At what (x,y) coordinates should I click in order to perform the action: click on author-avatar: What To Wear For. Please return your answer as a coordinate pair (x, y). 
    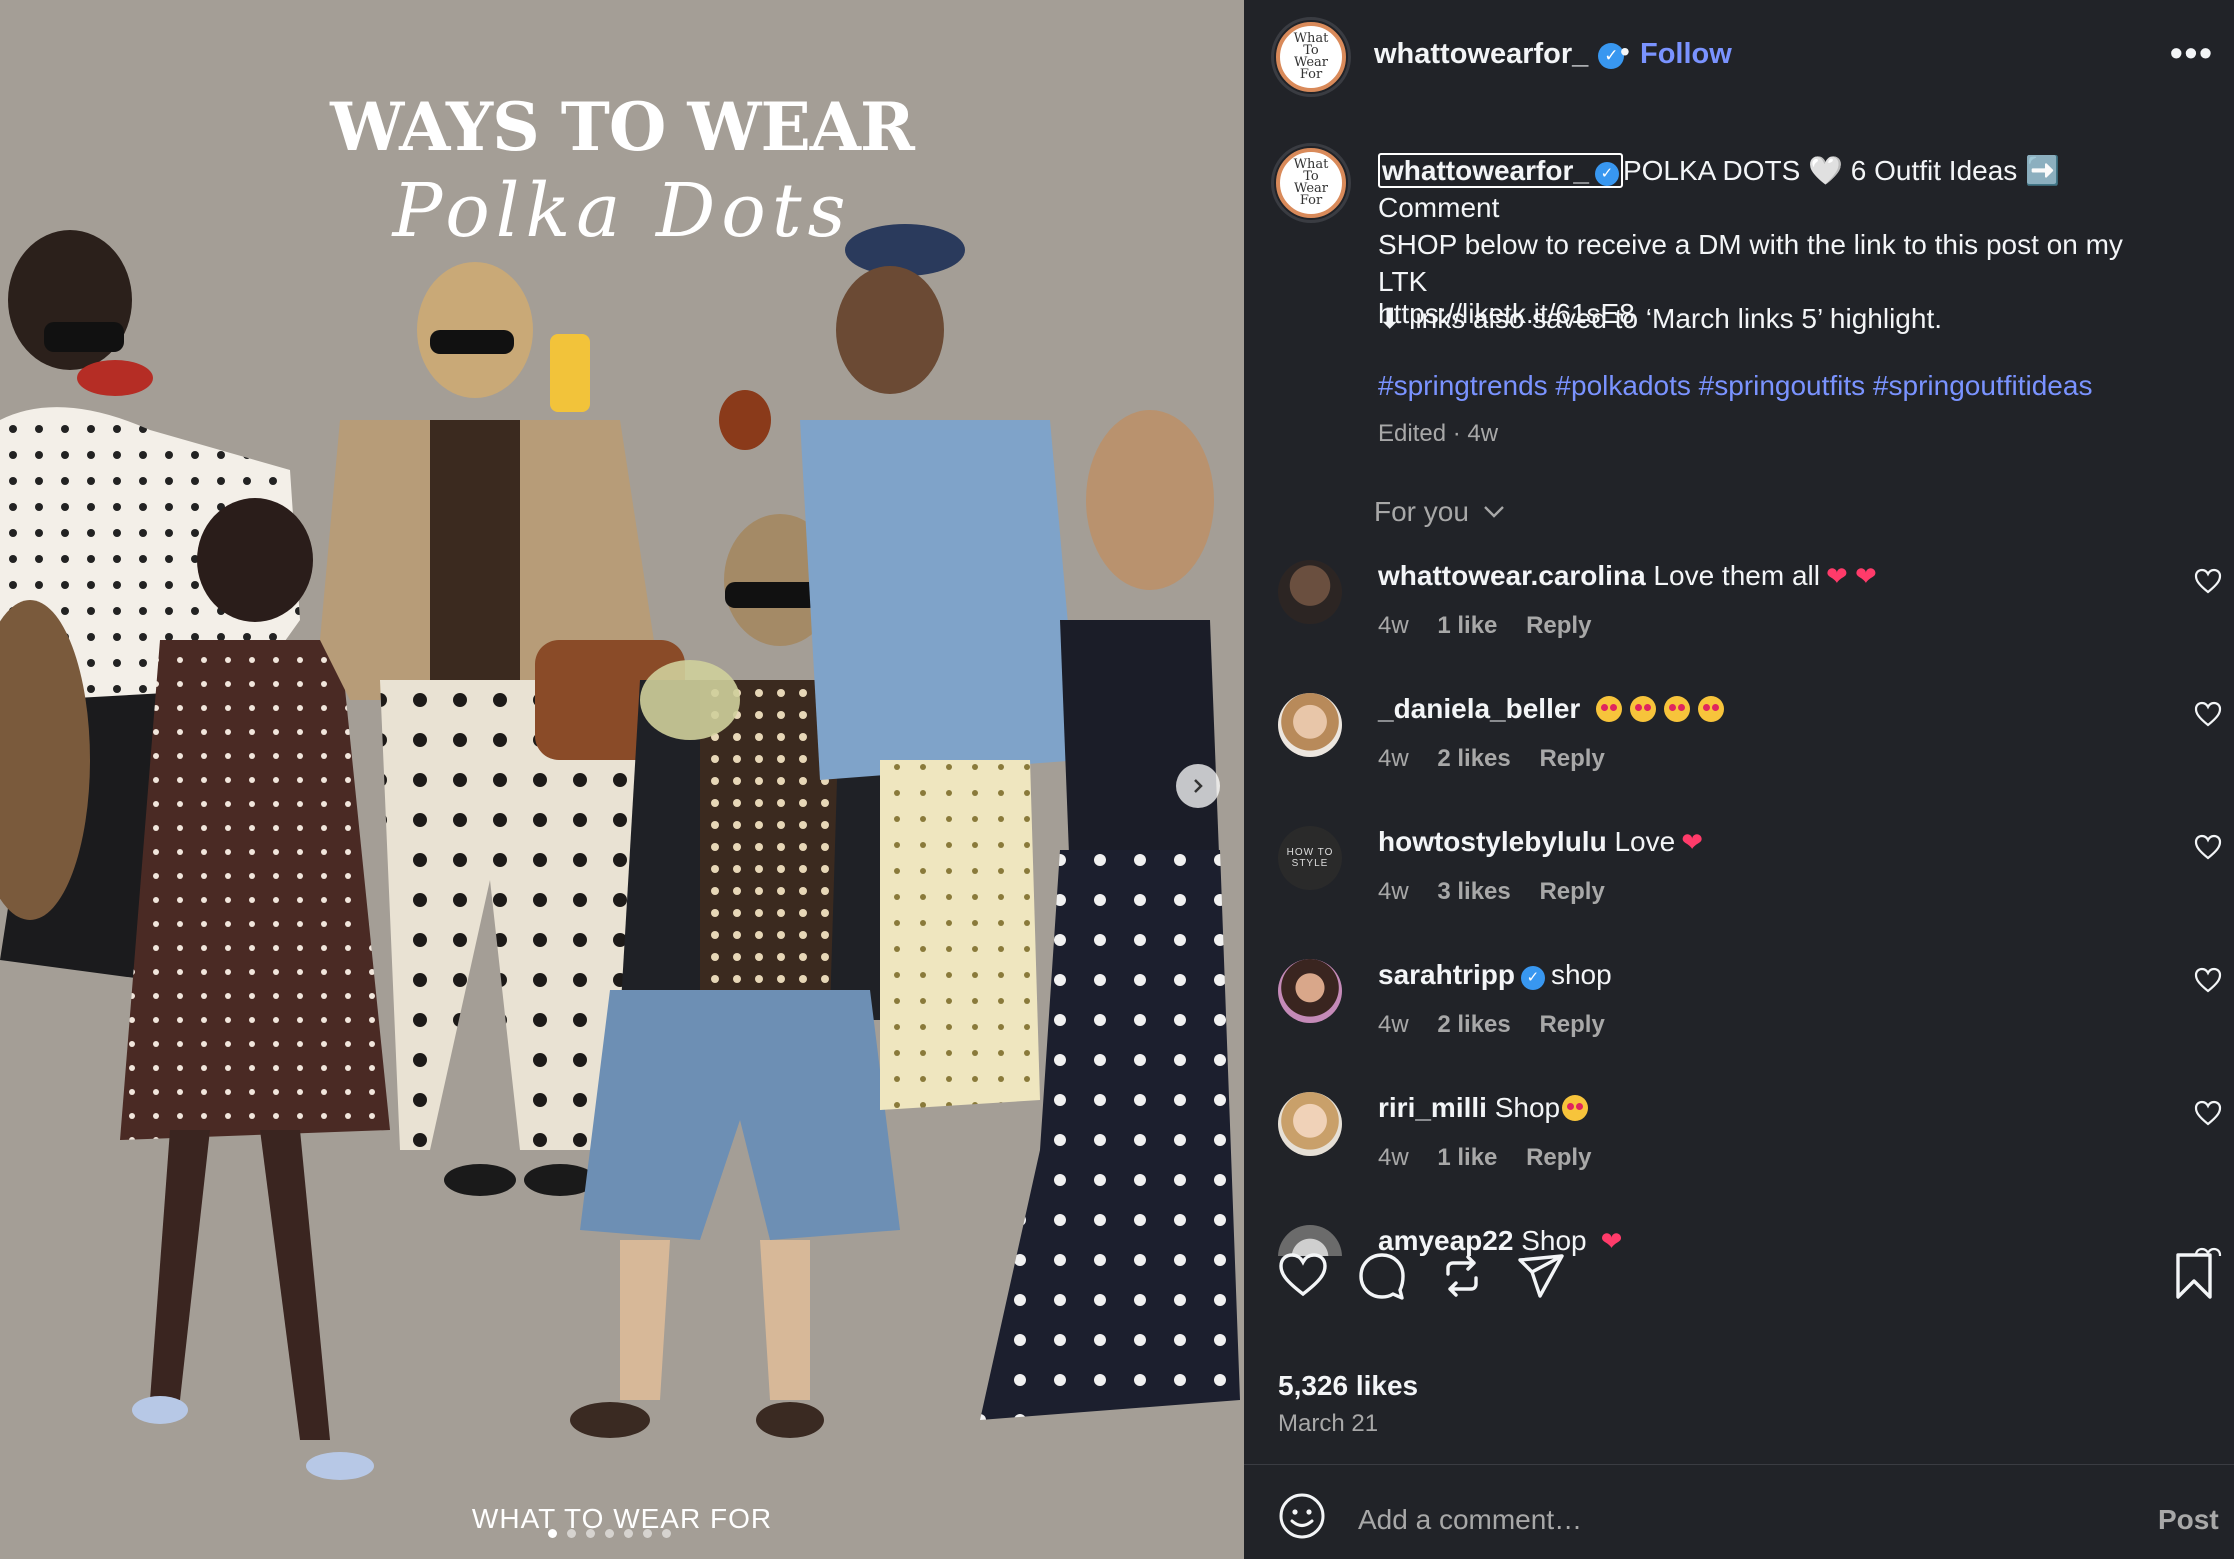
    Looking at the image, I should click on (1311, 57).